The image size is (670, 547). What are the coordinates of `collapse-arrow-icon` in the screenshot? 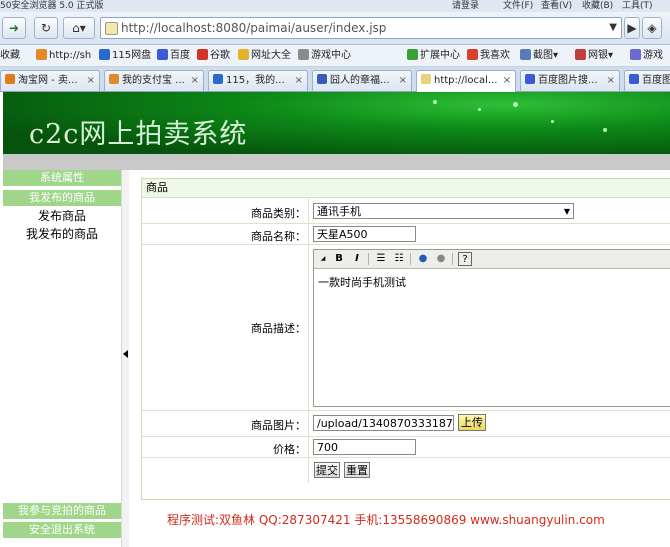 It's located at (125, 354).